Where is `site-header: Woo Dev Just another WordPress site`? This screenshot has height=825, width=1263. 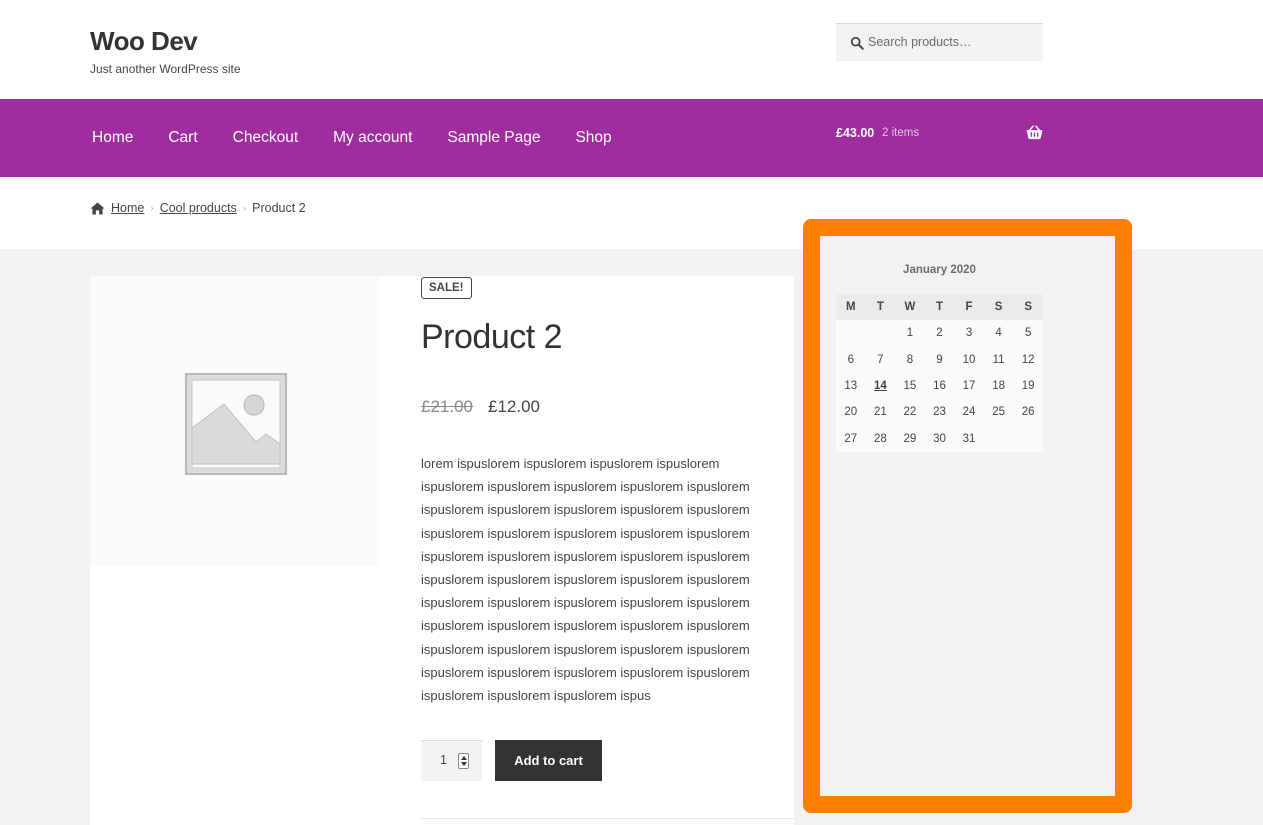 site-header: Woo Dev Just another WordPress site is located at coordinates (631, 49).